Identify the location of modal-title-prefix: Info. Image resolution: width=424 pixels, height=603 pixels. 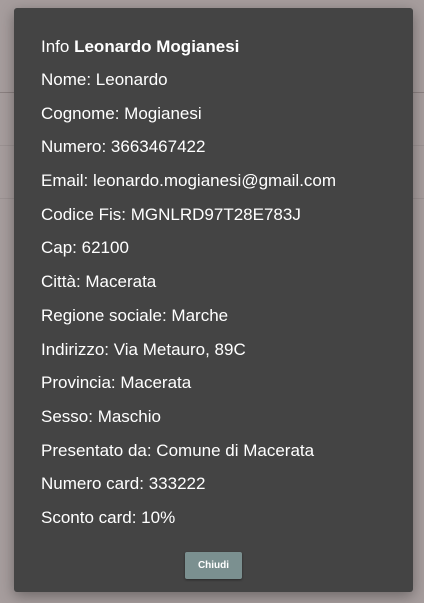
(58, 46).